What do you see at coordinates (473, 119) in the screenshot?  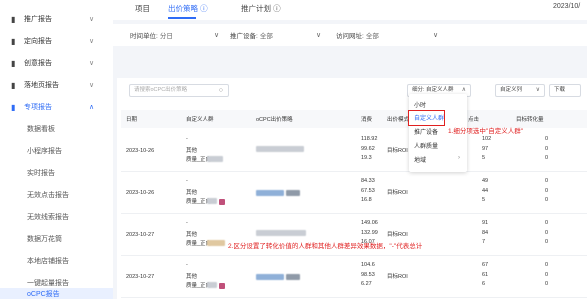 I see `th-clicks: 点击` at bounding box center [473, 119].